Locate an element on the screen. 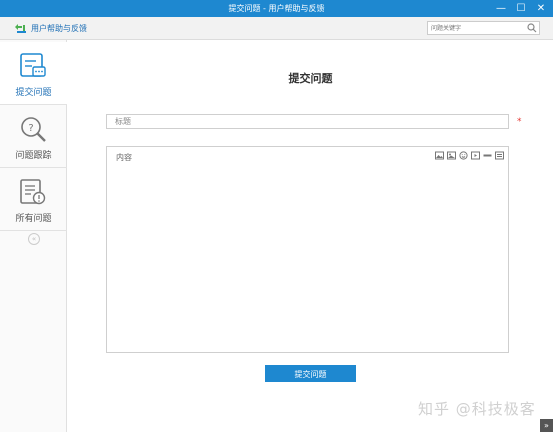 Image resolution: width=553 pixels, height=432 pixels. track-issue-icon: ? is located at coordinates (33, 129).